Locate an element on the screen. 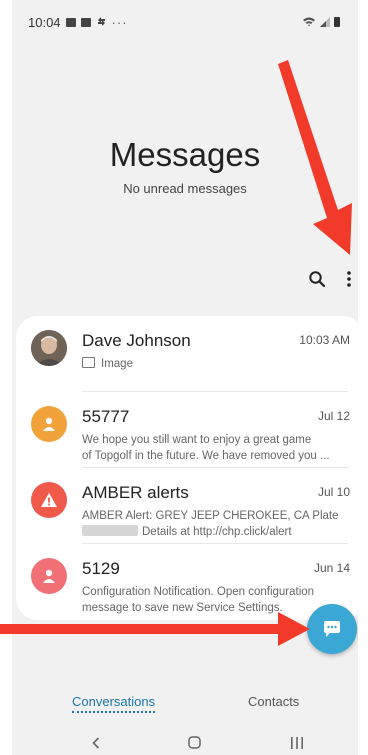 This screenshot has height=755, width=368. conversation-time: Jun 14 is located at coordinates (331, 568).